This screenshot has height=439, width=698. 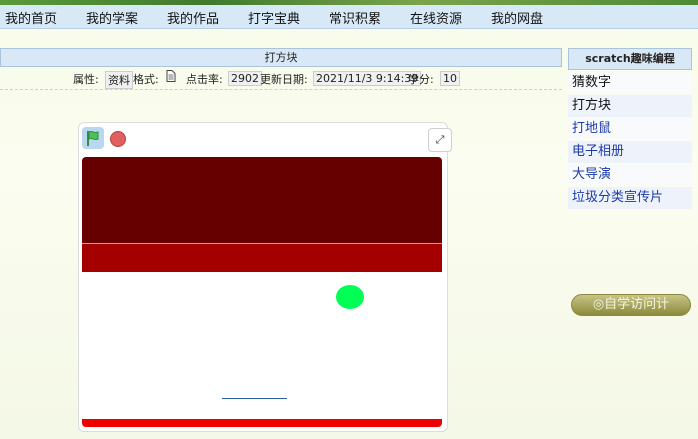 What do you see at coordinates (204, 79) in the screenshot?
I see `clicks-label: 点击率:` at bounding box center [204, 79].